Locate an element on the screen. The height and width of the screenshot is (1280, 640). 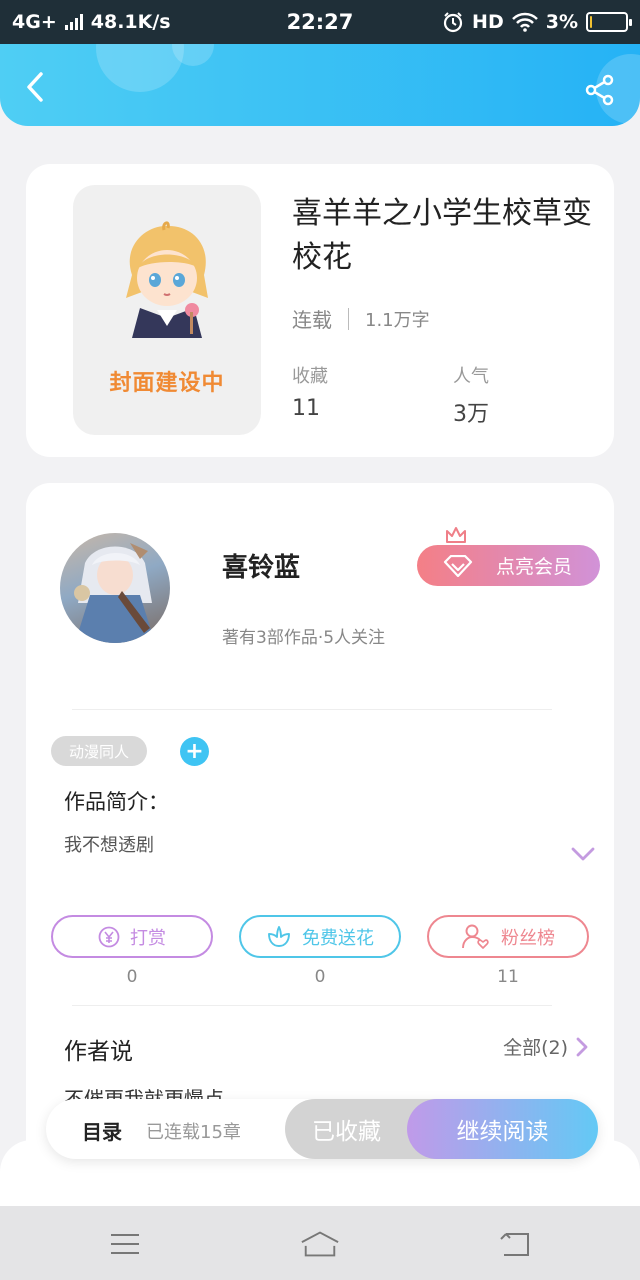
home-icon is located at coordinates (320, 1244).